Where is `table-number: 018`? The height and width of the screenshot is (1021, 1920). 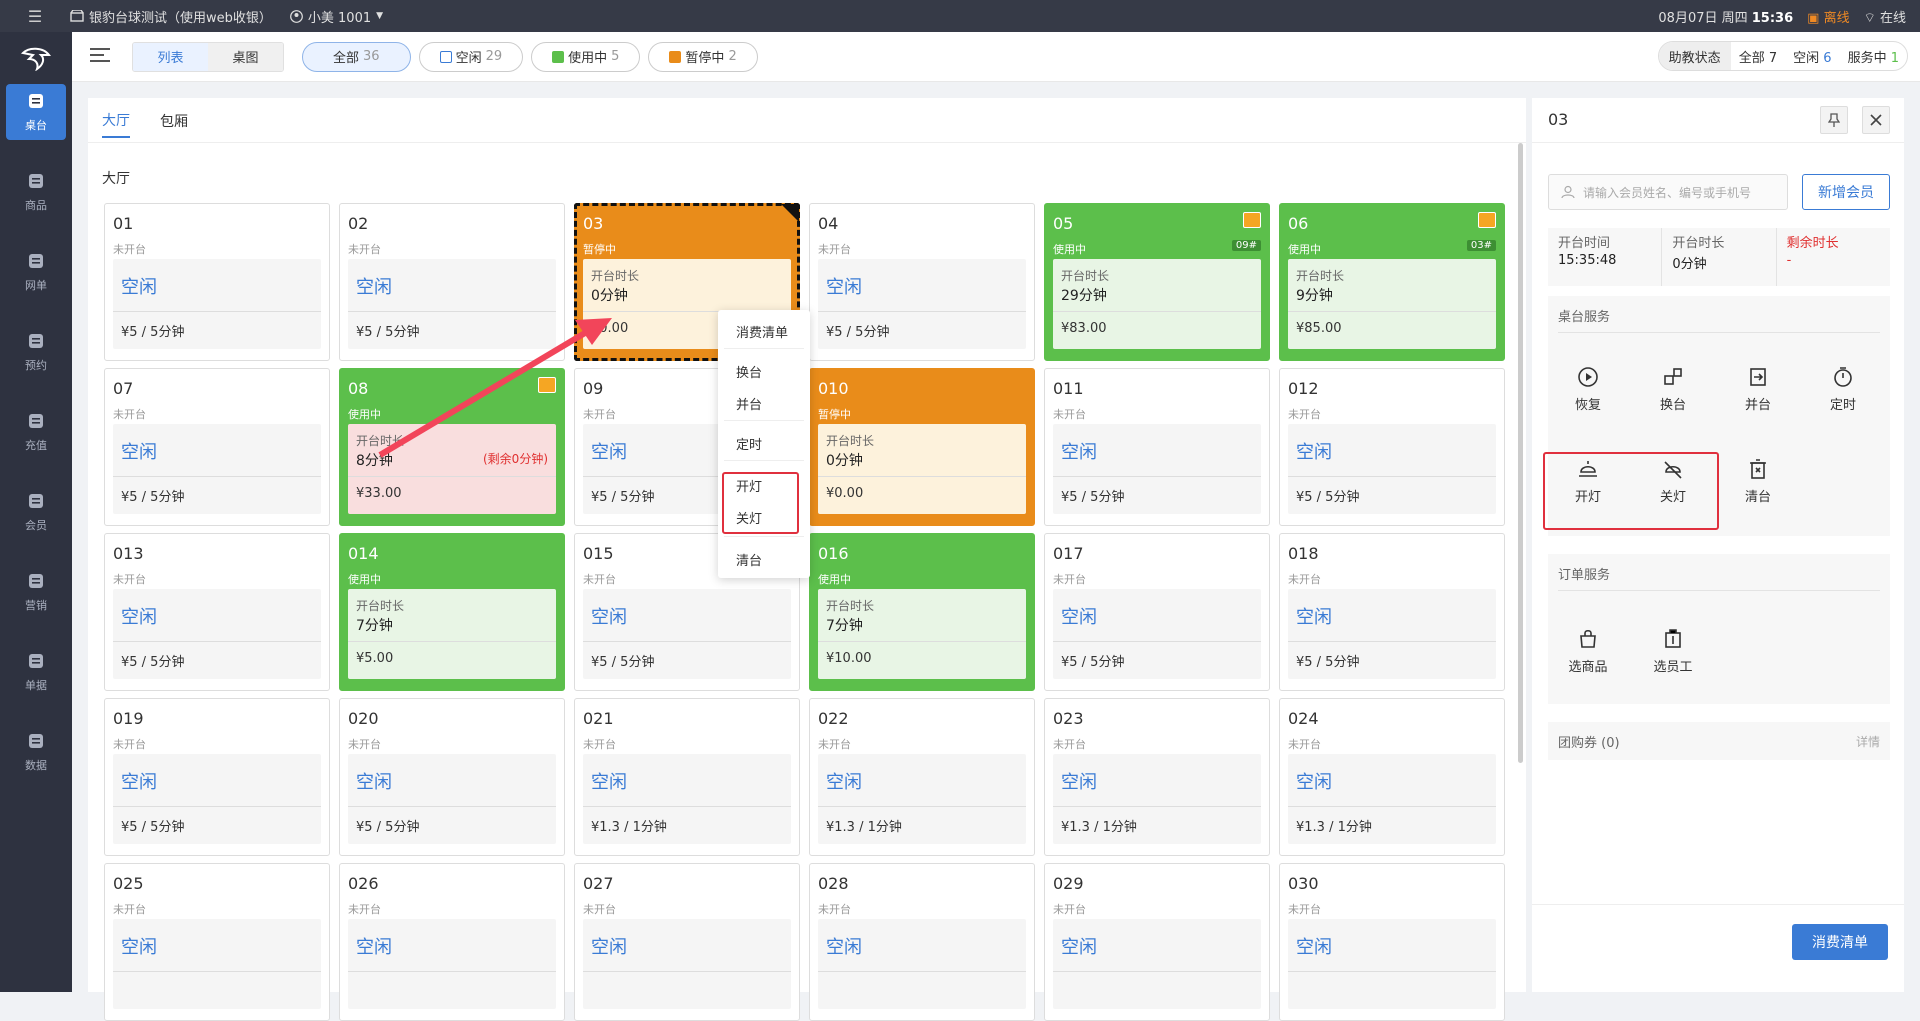 table-number: 018 is located at coordinates (1303, 553).